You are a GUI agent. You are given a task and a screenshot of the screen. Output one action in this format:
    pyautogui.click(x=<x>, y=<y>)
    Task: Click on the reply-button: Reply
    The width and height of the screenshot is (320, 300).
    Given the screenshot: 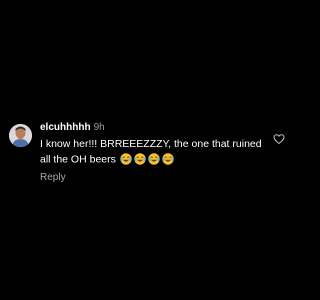 What is the action you would take?
    pyautogui.click(x=53, y=178)
    